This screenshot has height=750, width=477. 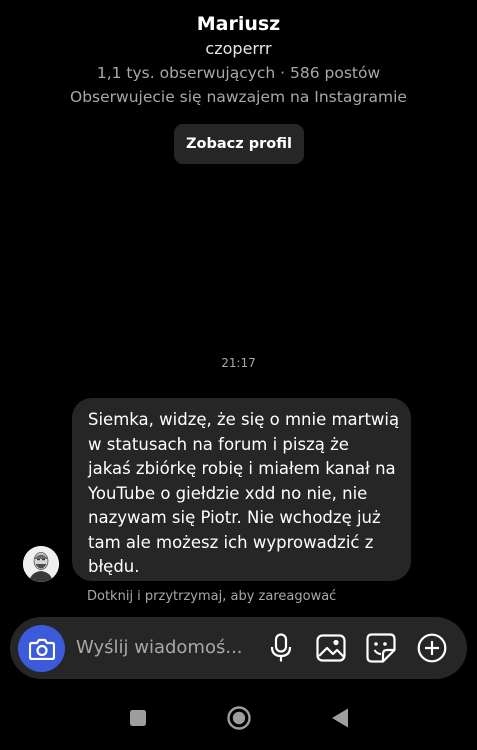 I want to click on recent-apps-icon, so click(x=138, y=718).